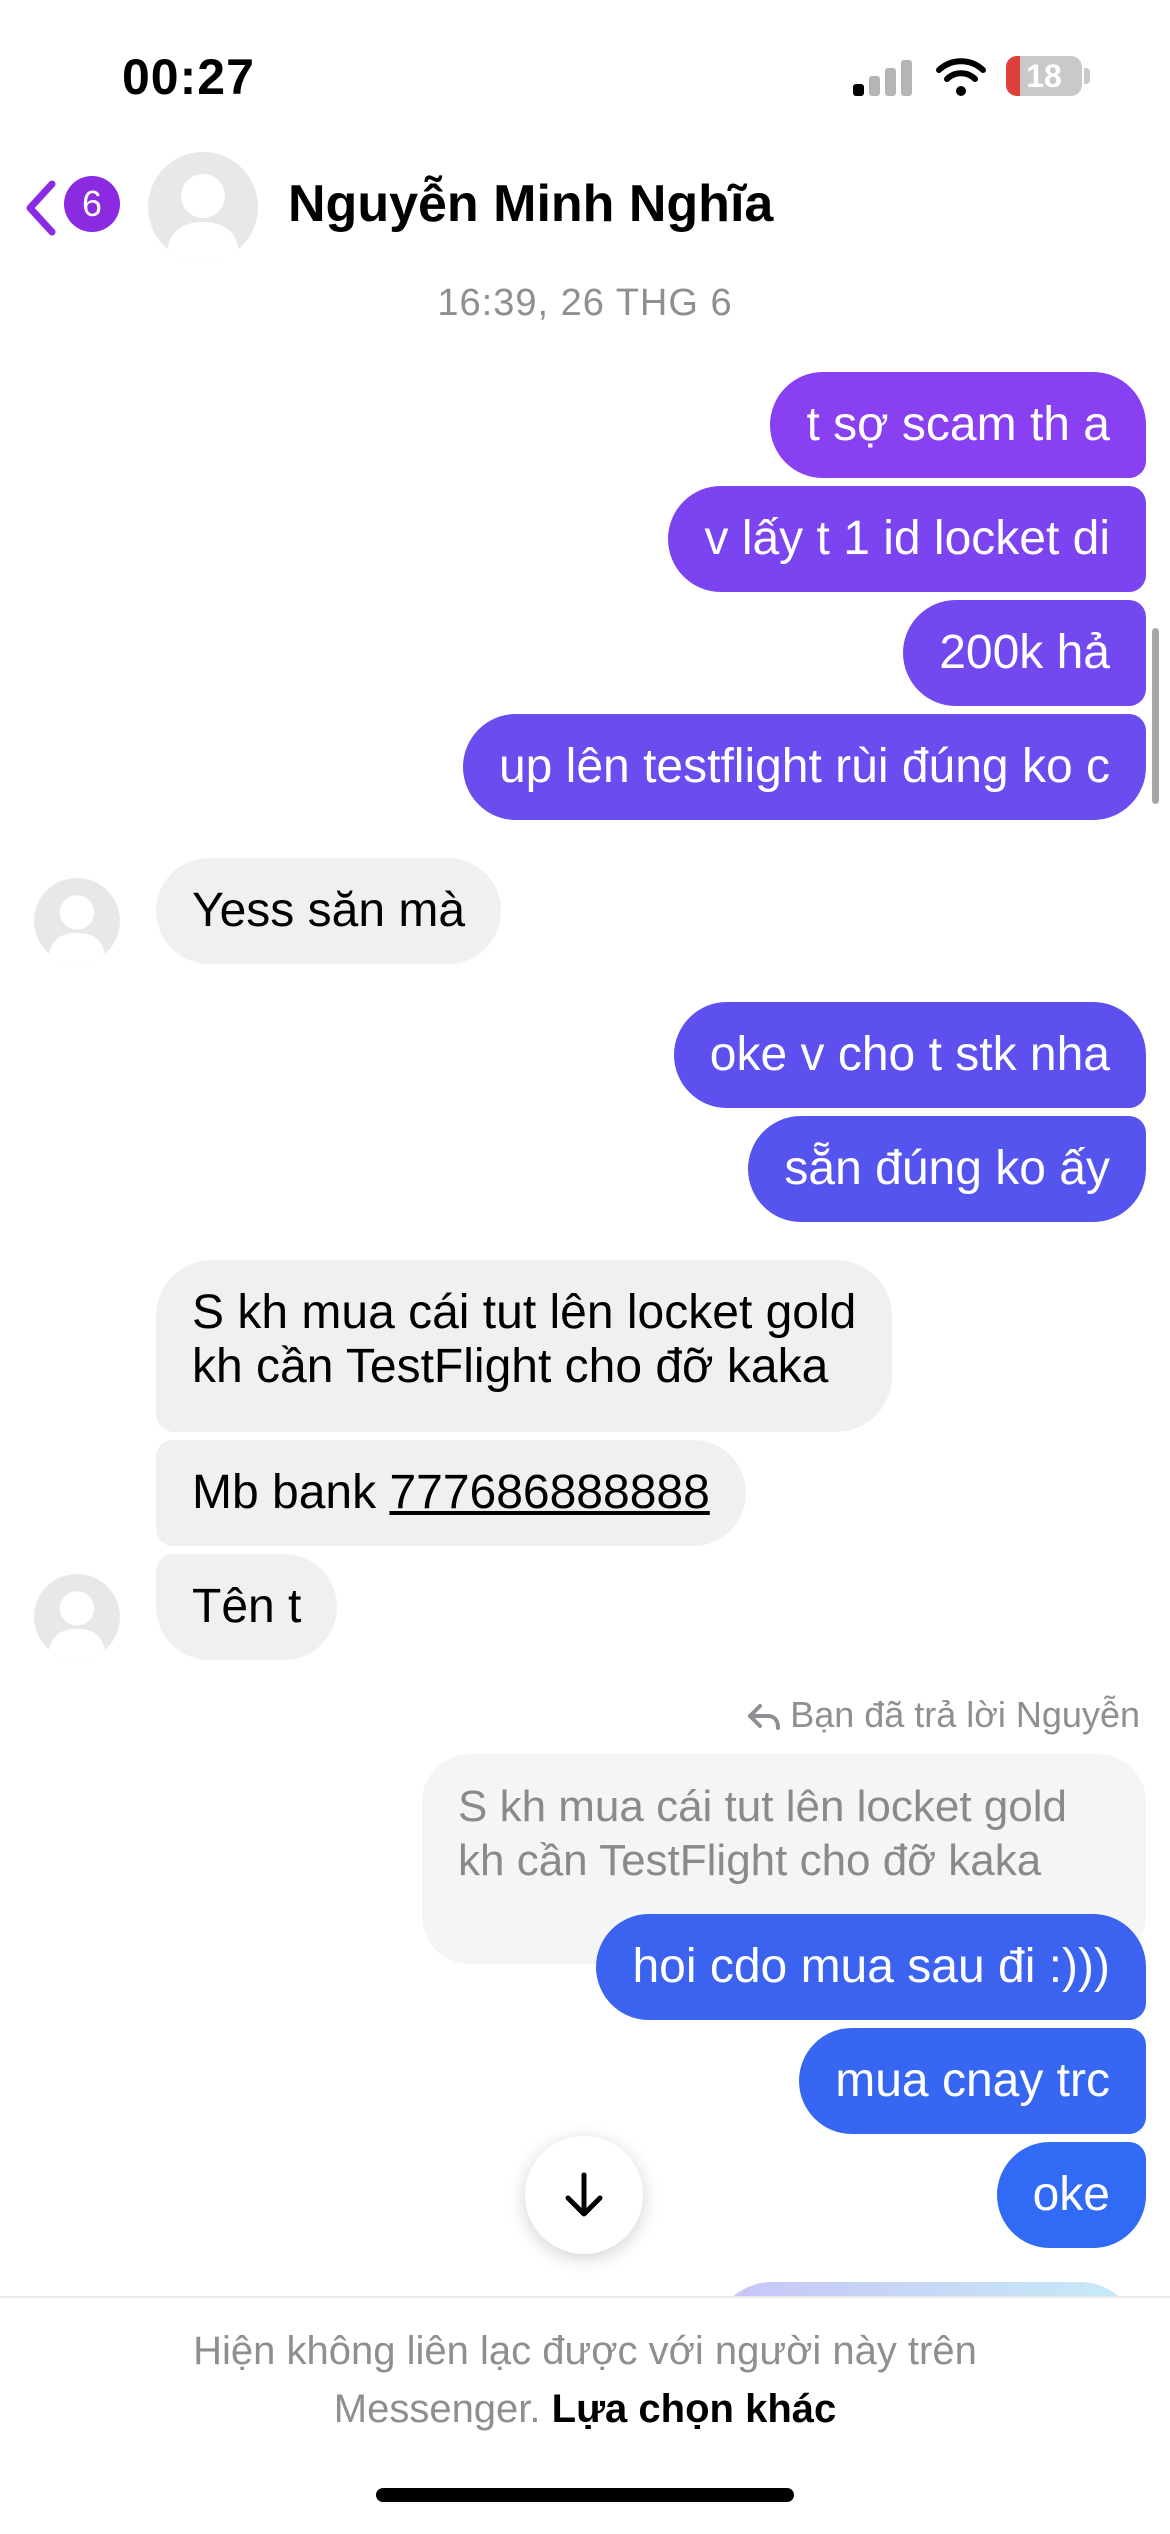 The image size is (1170, 2534). Describe the element at coordinates (965, 1714) in the screenshot. I see `reply-label-text: Bạn đã trả lời Nguyễn` at that location.